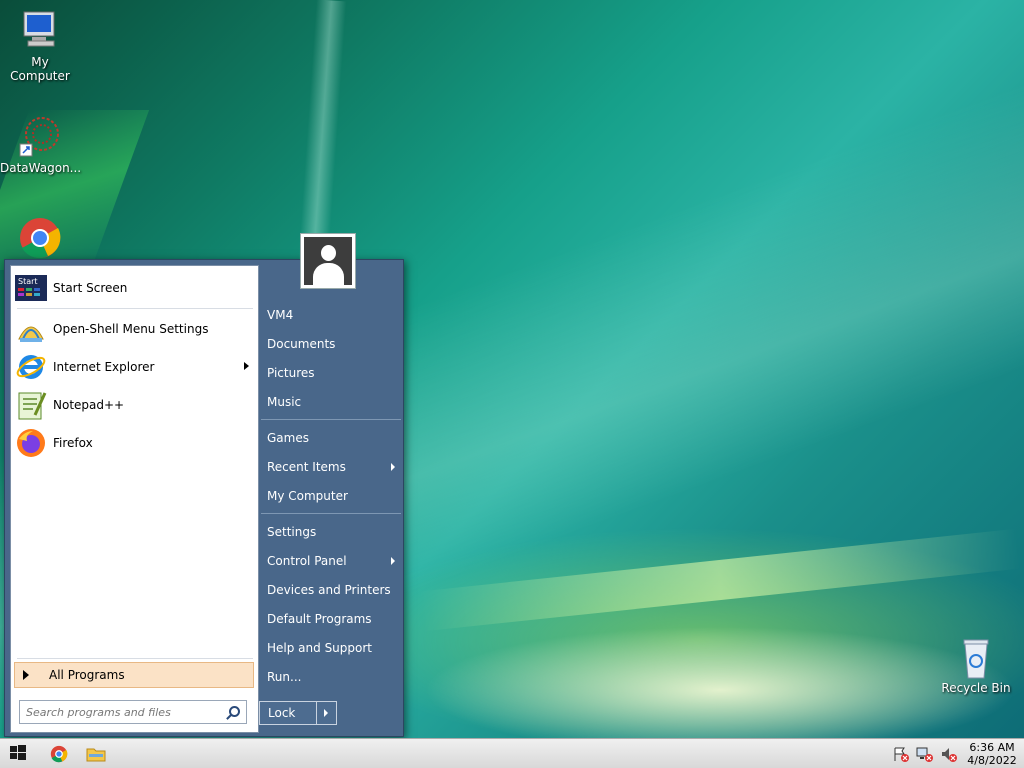  Describe the element at coordinates (335, 467) in the screenshot. I see `menu-item-recent-items: Recent Items` at that location.